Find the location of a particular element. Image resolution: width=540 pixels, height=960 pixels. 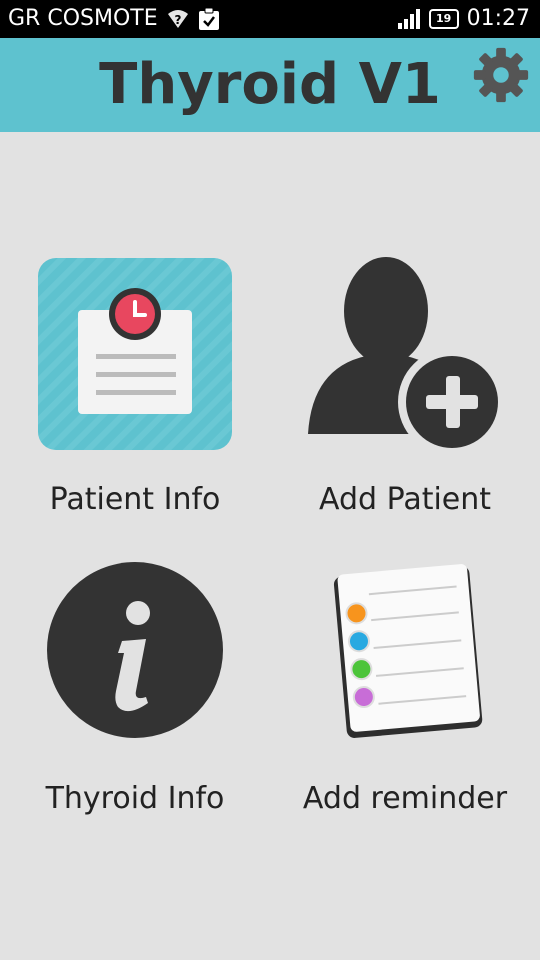

add-reminder-label: Add reminder is located at coordinates (405, 798).